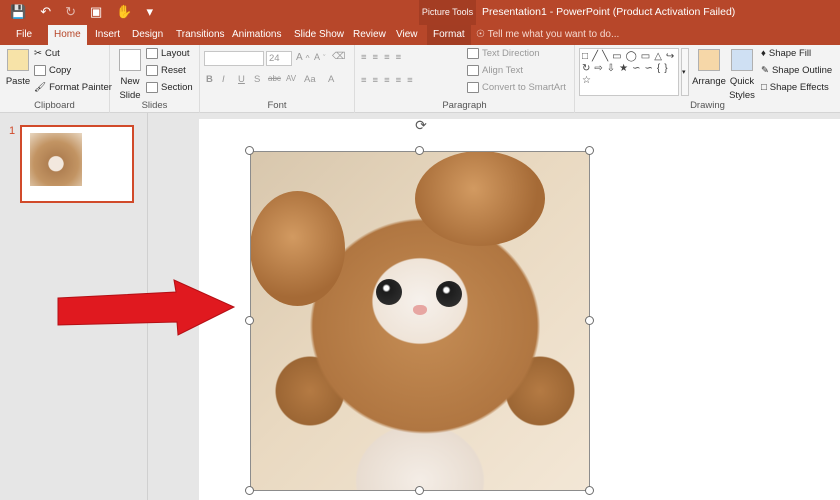  What do you see at coordinates (56, 159) in the screenshot?
I see `thumbnail-image` at bounding box center [56, 159].